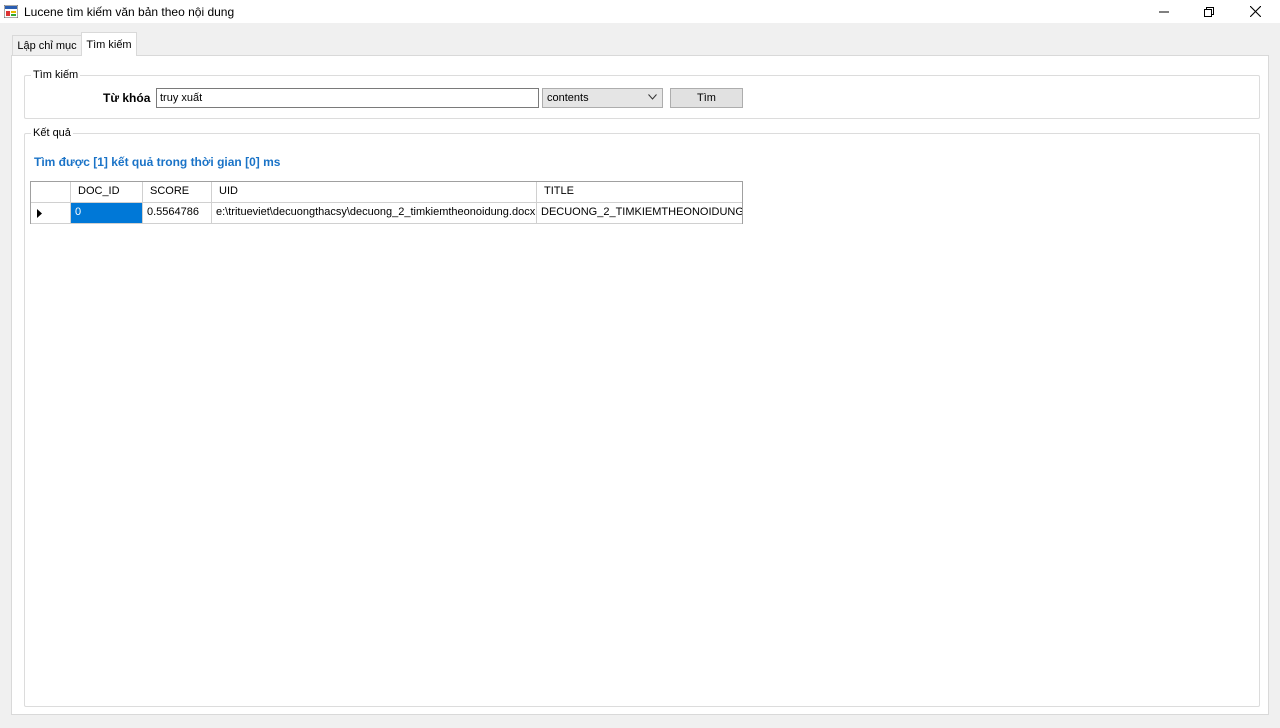  What do you see at coordinates (109, 44) in the screenshot?
I see `tab-search: Tìm kiếm` at bounding box center [109, 44].